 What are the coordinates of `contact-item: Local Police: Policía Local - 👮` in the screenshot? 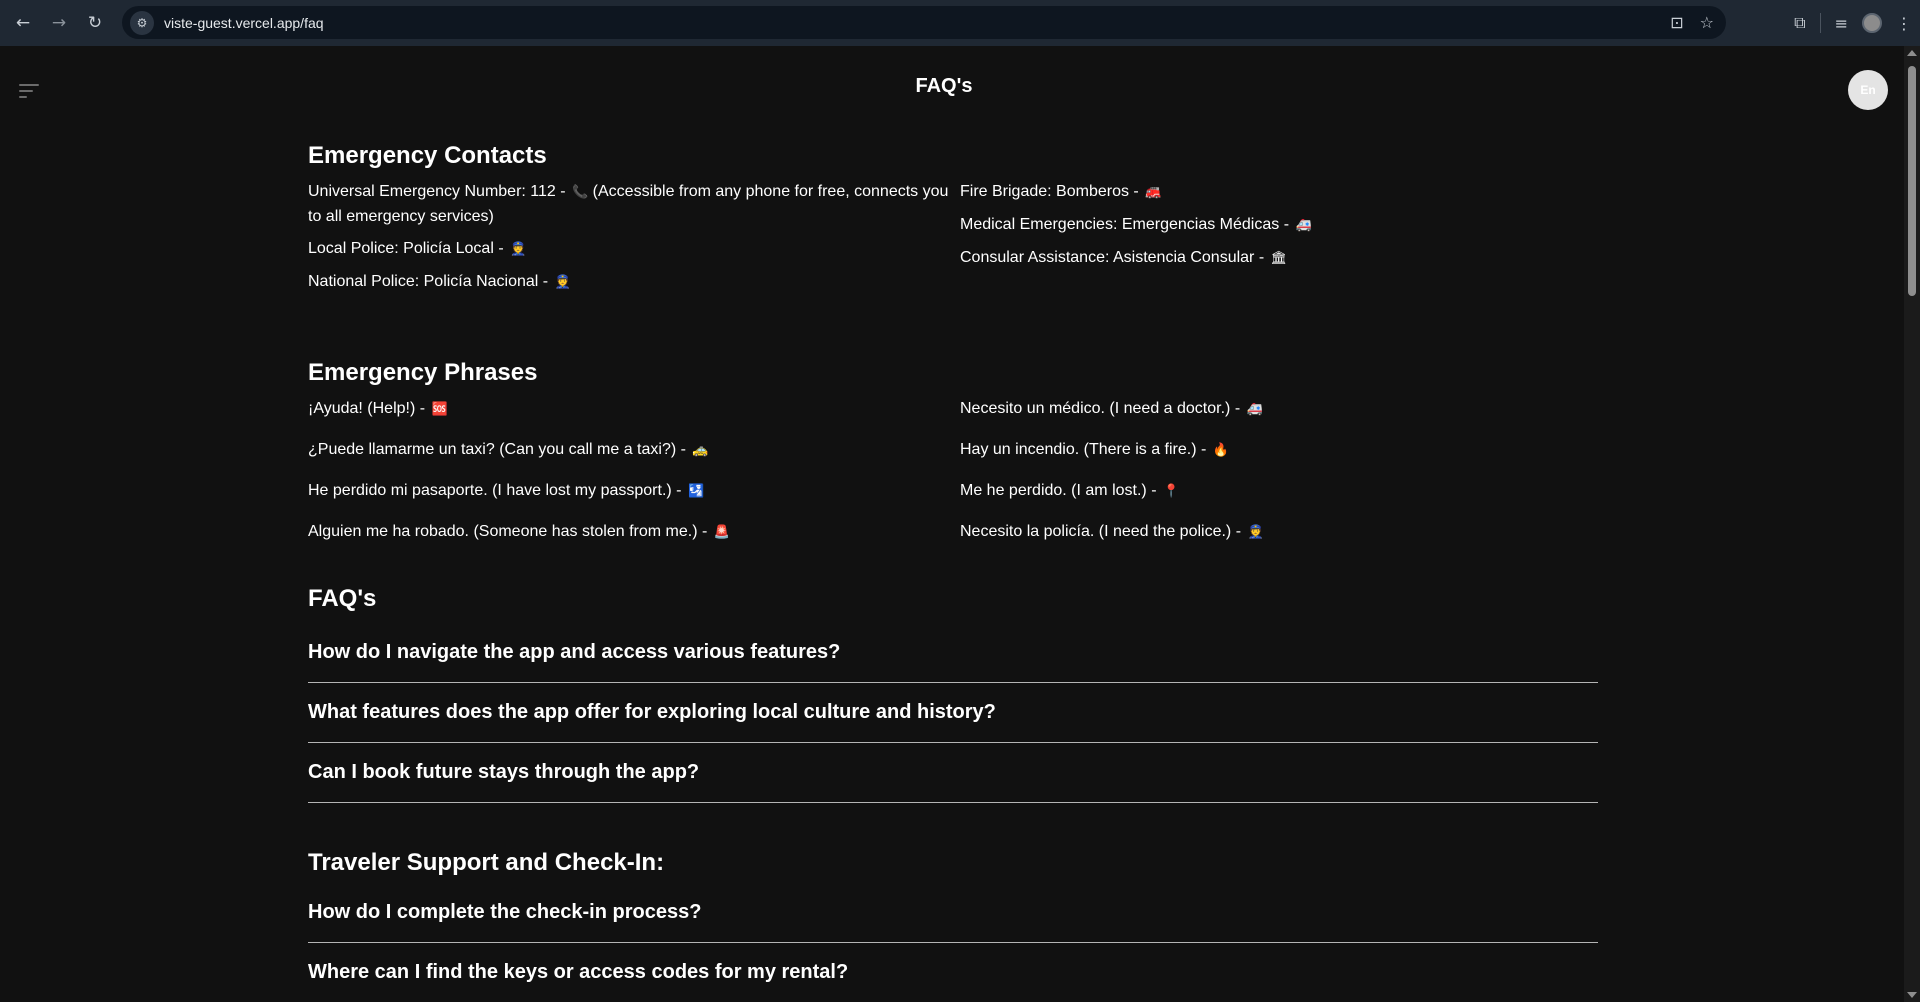 It's located at (417, 248).